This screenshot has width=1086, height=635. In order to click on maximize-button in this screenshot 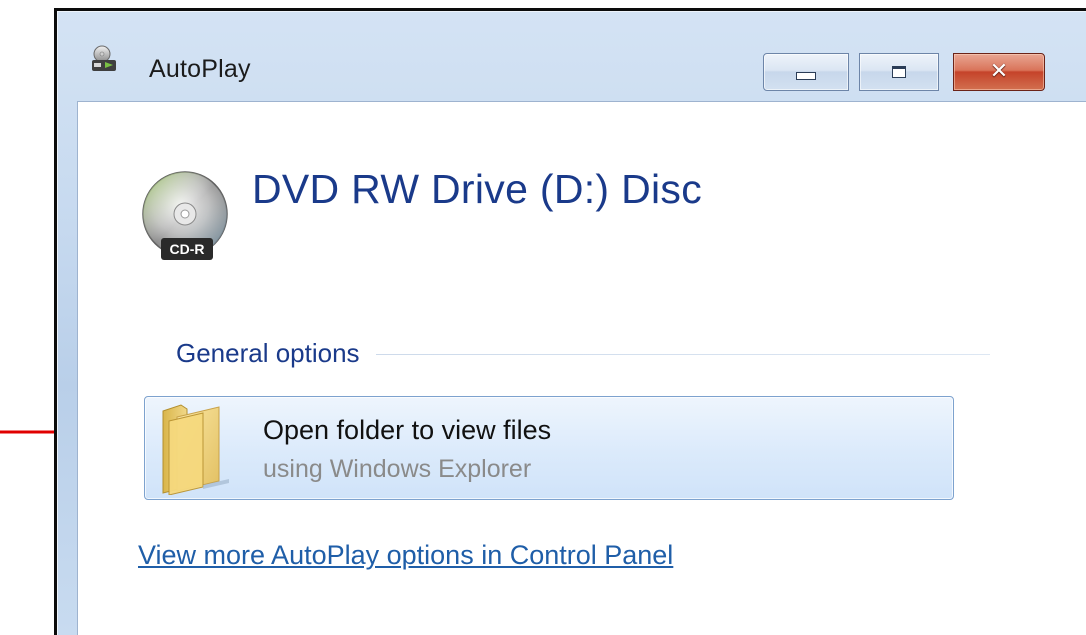, I will do `click(899, 72)`.